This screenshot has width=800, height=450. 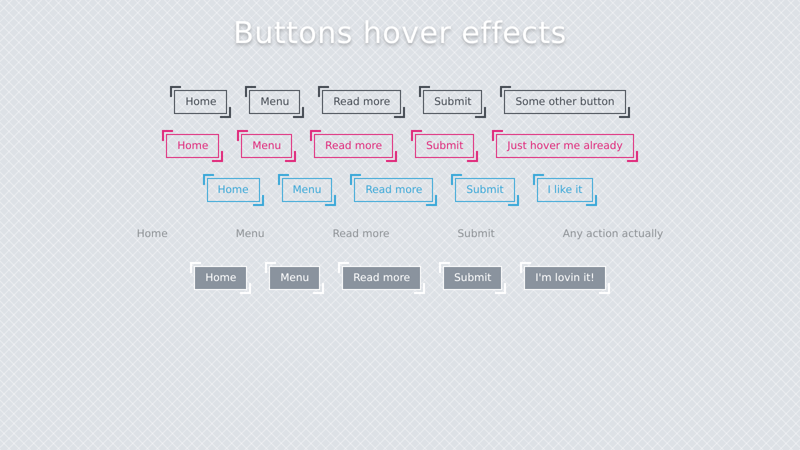 I want to click on text-link: Submit, so click(x=476, y=234).